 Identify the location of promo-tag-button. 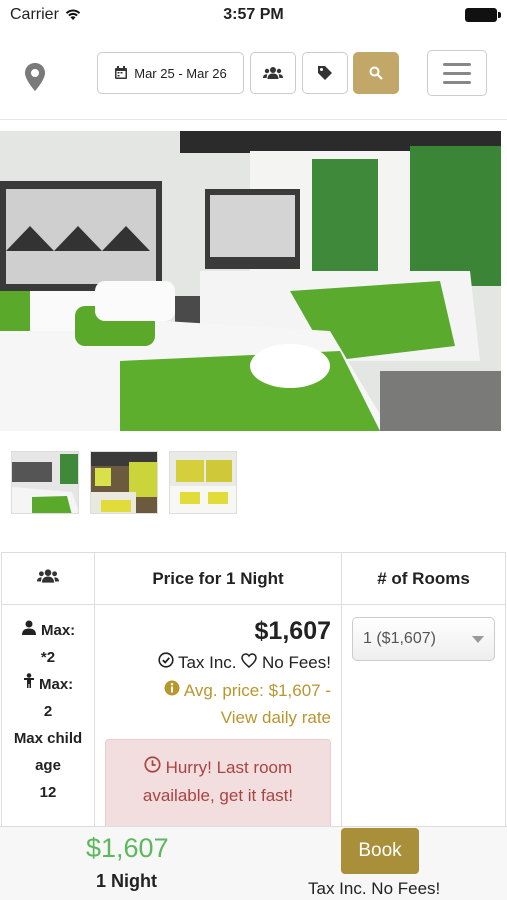
(325, 73).